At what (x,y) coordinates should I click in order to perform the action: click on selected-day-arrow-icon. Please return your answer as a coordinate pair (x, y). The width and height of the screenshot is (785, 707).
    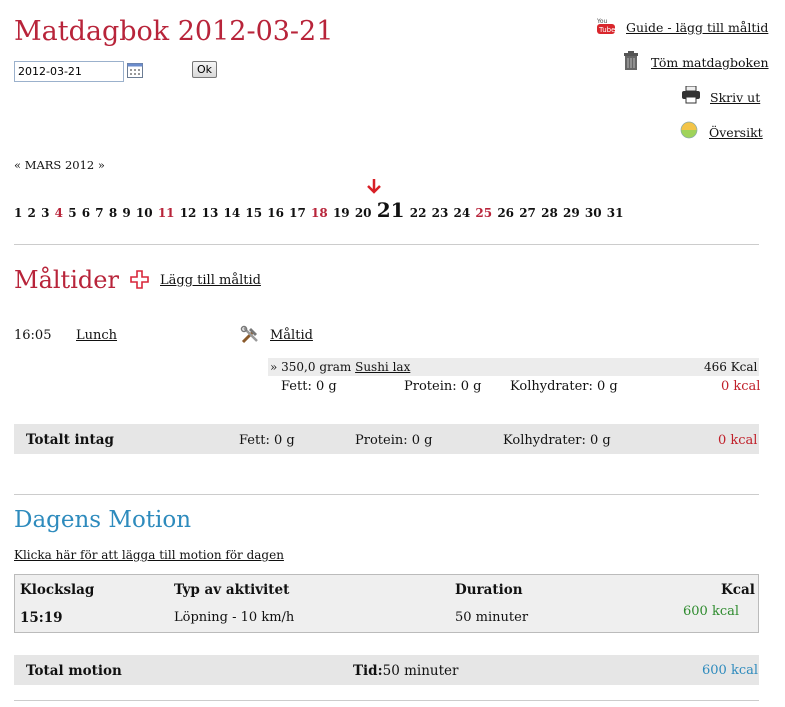
    Looking at the image, I should click on (374, 188).